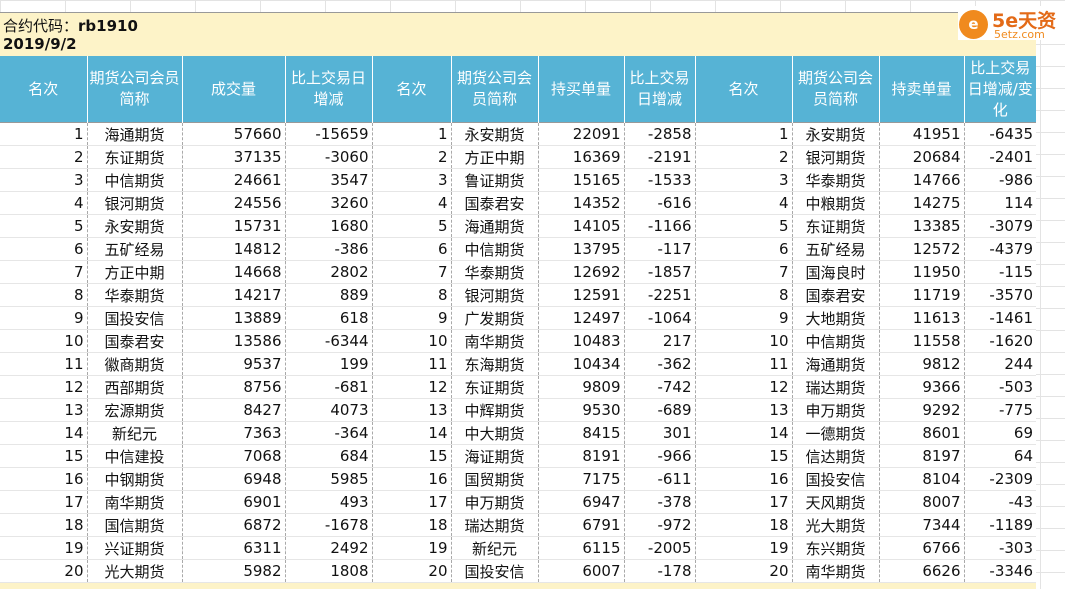 The height and width of the screenshot is (589, 1065). What do you see at coordinates (581, 226) in the screenshot?
I see `cell-long-position: 14105` at bounding box center [581, 226].